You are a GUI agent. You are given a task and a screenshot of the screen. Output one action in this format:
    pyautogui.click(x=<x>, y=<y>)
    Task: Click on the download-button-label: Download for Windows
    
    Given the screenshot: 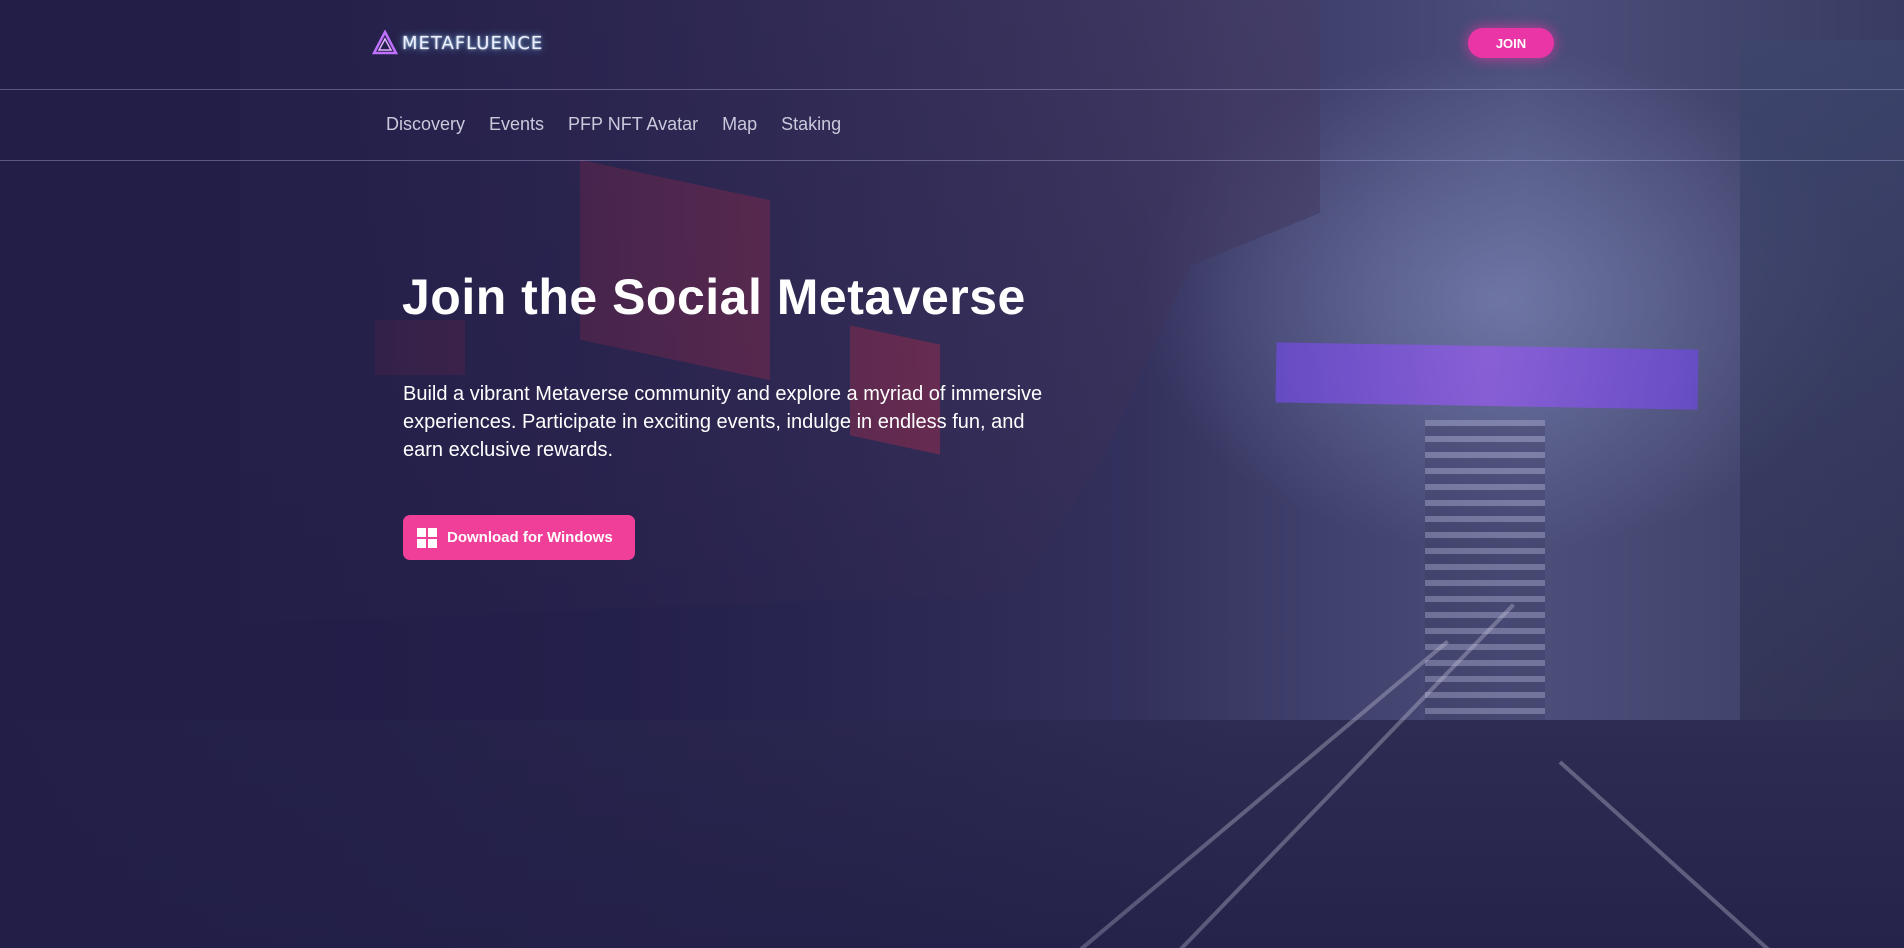 What is the action you would take?
    pyautogui.click(x=530, y=537)
    